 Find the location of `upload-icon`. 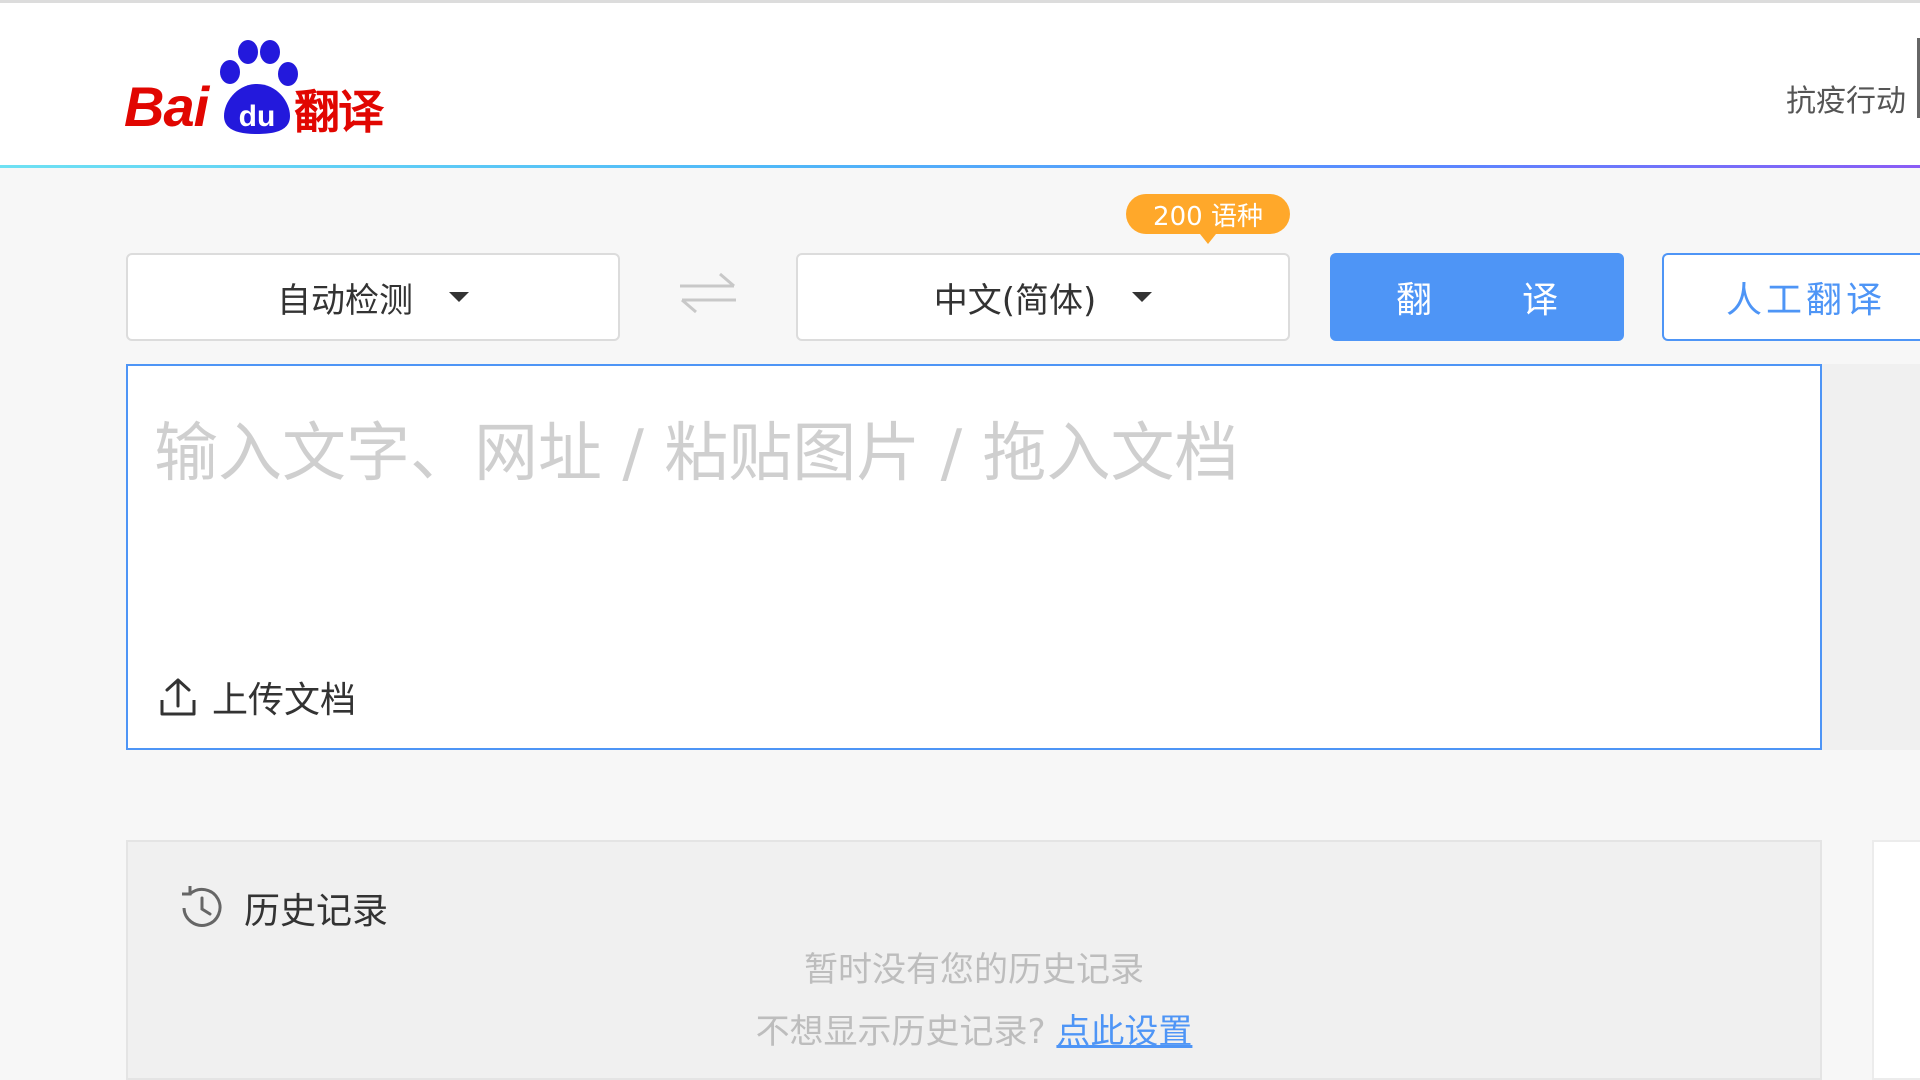

upload-icon is located at coordinates (178, 697).